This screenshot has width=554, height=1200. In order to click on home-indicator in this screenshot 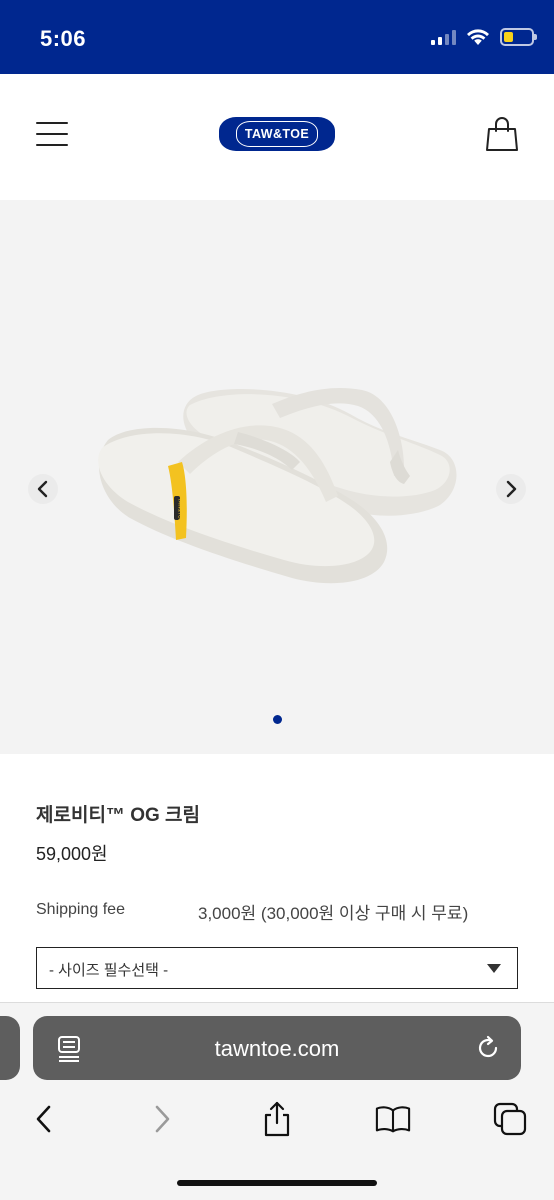, I will do `click(277, 1183)`.